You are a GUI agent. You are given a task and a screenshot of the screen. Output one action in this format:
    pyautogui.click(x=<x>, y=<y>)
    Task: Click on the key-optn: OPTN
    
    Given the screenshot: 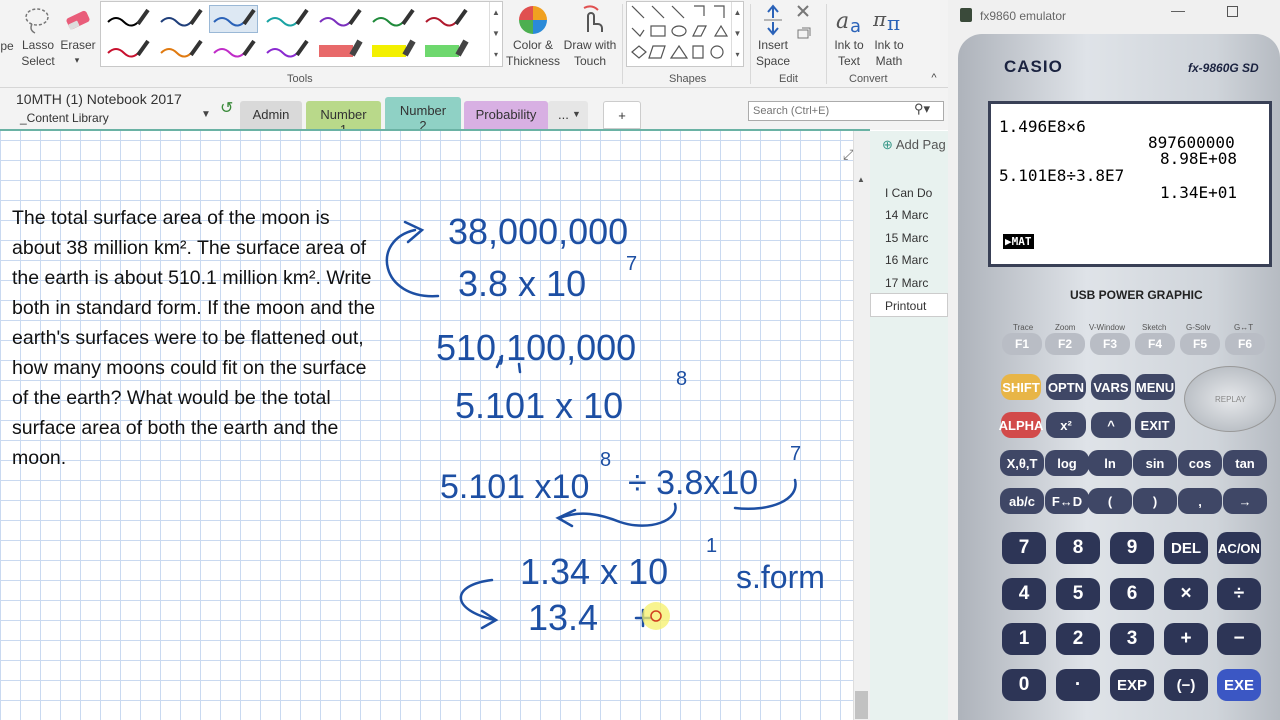 What is the action you would take?
    pyautogui.click(x=1066, y=387)
    